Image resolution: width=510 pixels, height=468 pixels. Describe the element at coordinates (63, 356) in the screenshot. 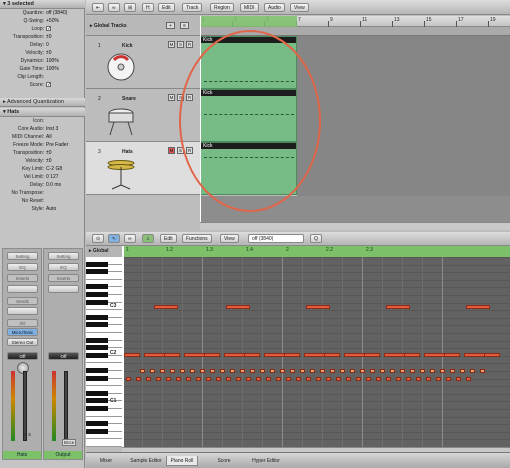

I see `automation-mode-button: Off` at that location.